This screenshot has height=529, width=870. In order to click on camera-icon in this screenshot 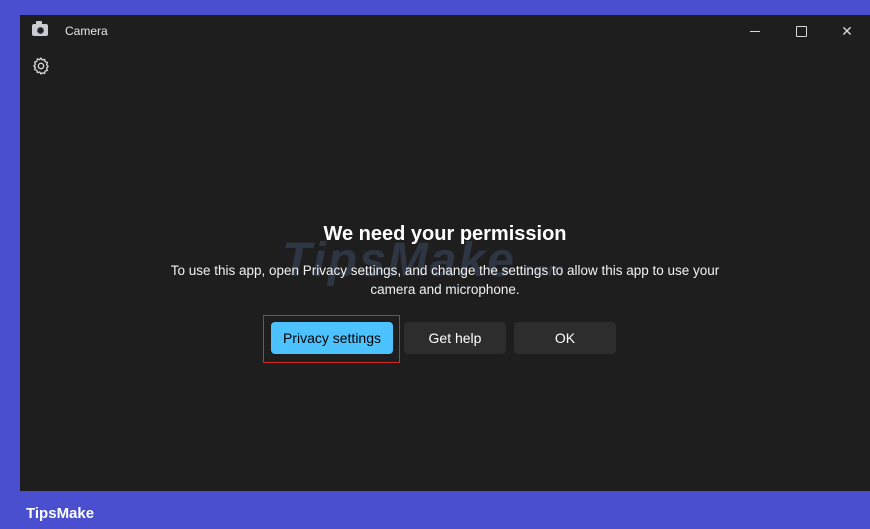, I will do `click(40, 28)`.